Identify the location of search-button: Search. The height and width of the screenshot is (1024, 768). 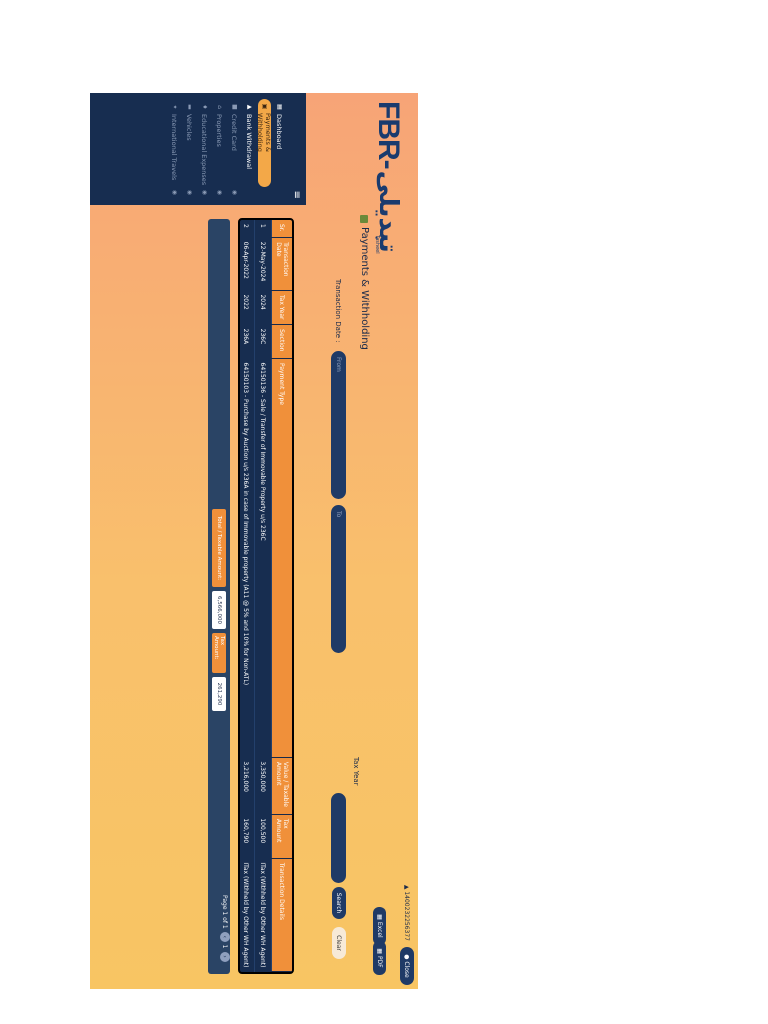
(339, 903).